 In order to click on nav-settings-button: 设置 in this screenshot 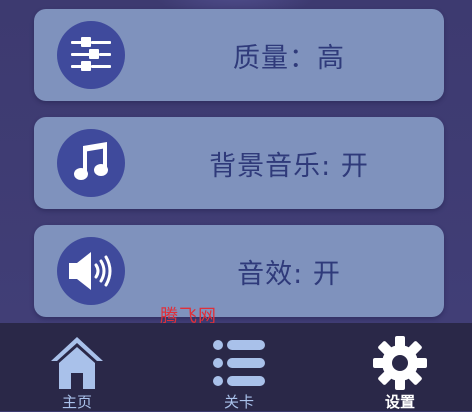, I will do `click(400, 367)`.